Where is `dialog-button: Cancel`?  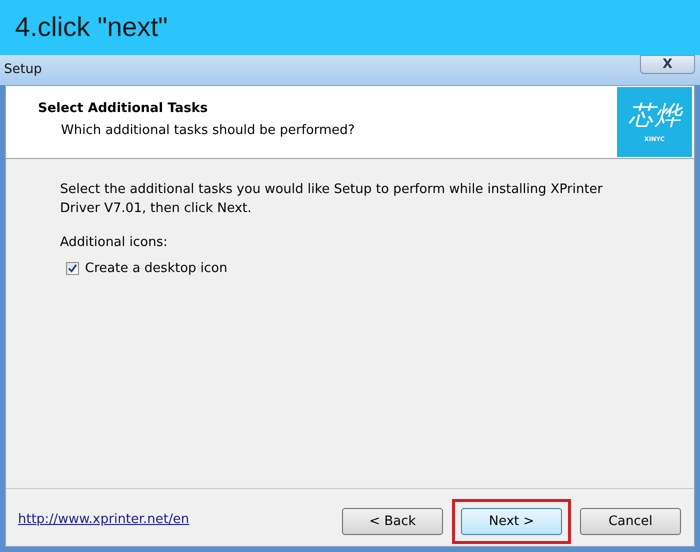 dialog-button: Cancel is located at coordinates (630, 521).